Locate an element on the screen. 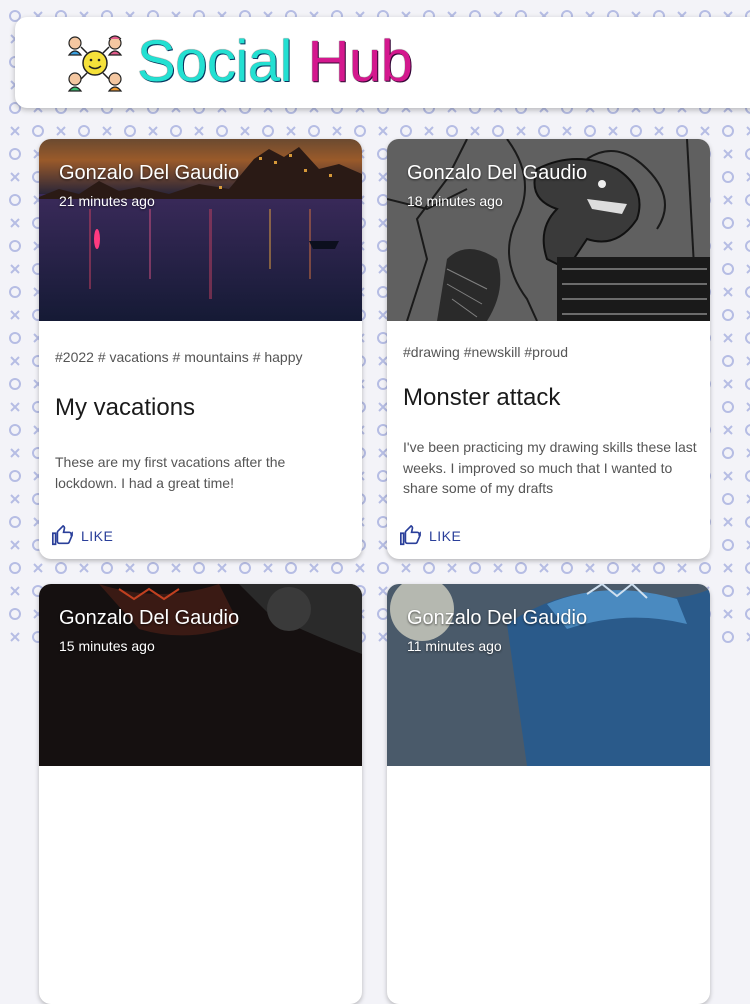 The image size is (750, 1004). app-header: Social Hub is located at coordinates (382, 62).